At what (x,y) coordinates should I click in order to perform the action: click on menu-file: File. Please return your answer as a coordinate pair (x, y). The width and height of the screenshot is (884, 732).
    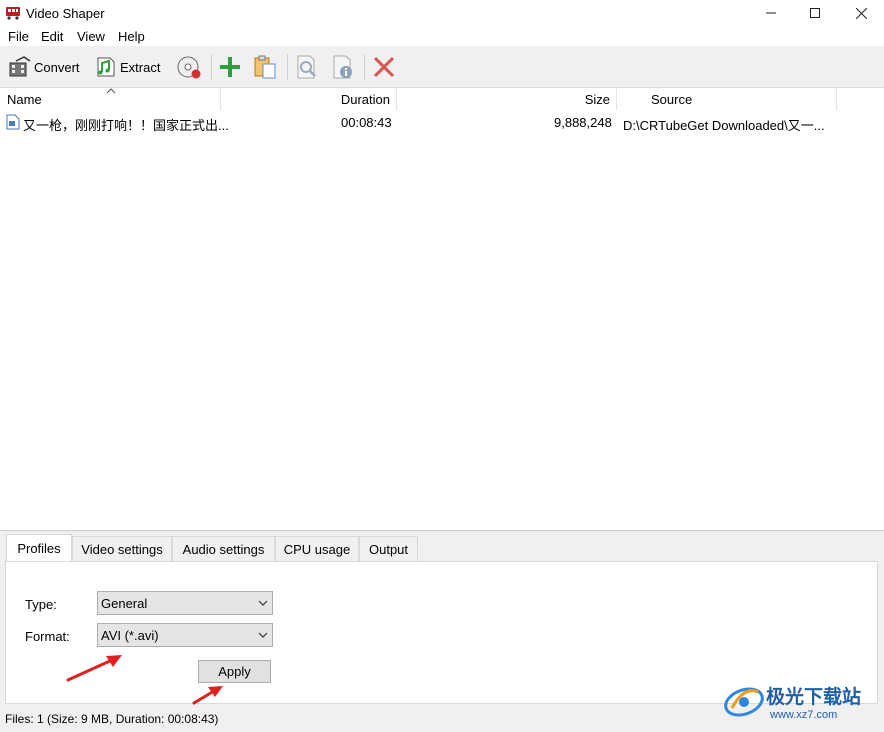
    Looking at the image, I should click on (18, 36).